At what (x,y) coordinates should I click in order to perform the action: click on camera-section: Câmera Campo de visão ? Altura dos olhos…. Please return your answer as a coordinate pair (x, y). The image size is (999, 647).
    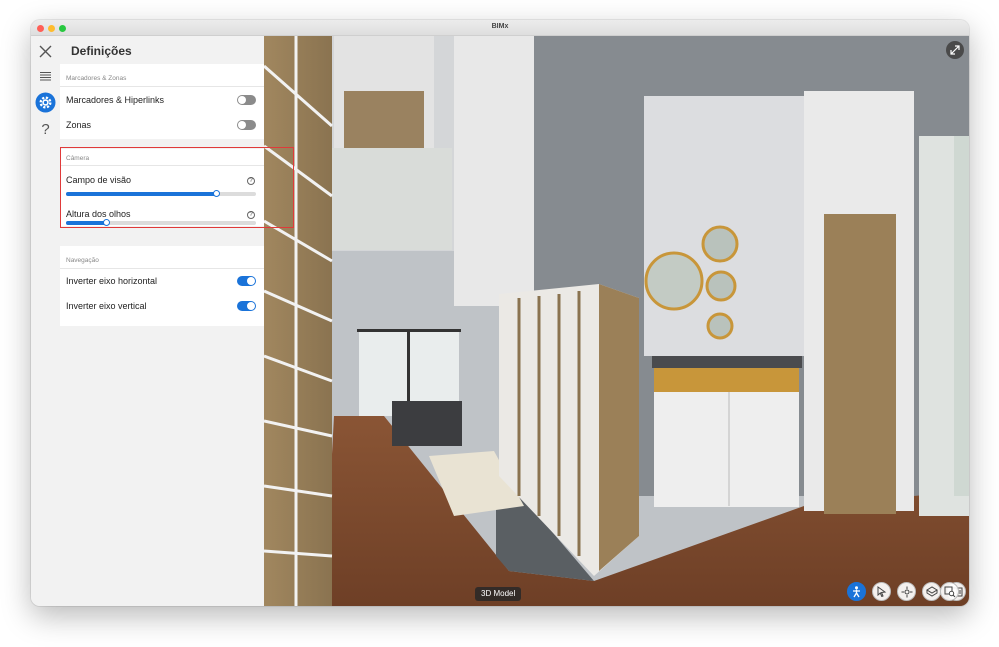
    Looking at the image, I should click on (162, 187).